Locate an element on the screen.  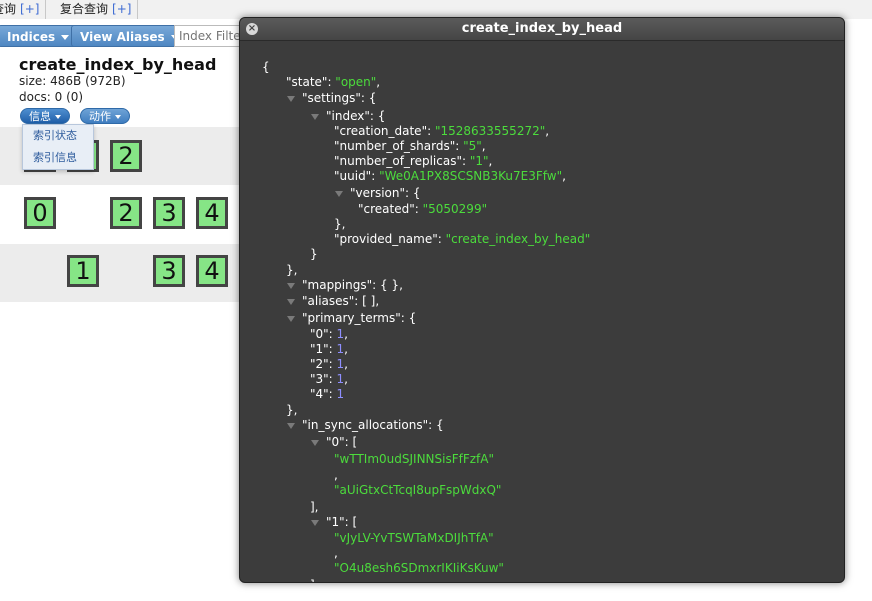
json-string: "5" is located at coordinates (472, 146).